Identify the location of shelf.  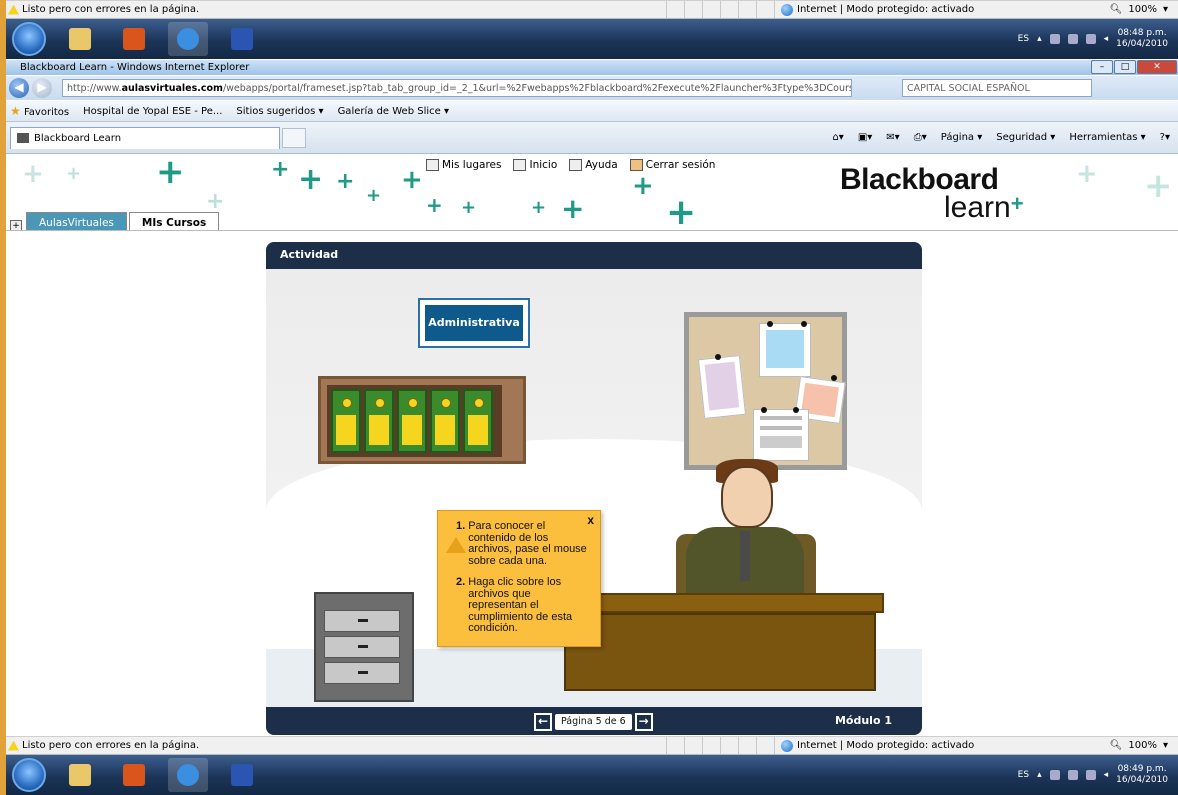
(422, 420).